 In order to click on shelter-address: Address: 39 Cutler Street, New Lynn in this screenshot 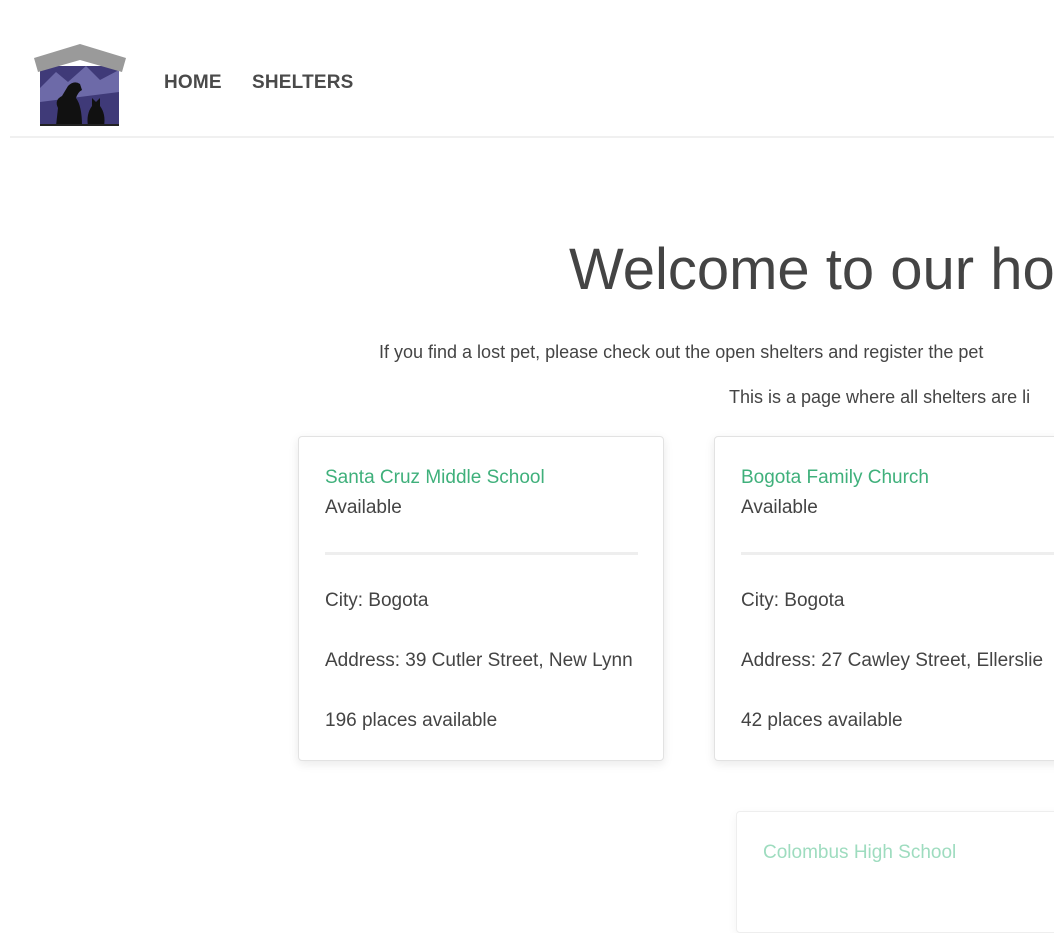, I will do `click(479, 660)`.